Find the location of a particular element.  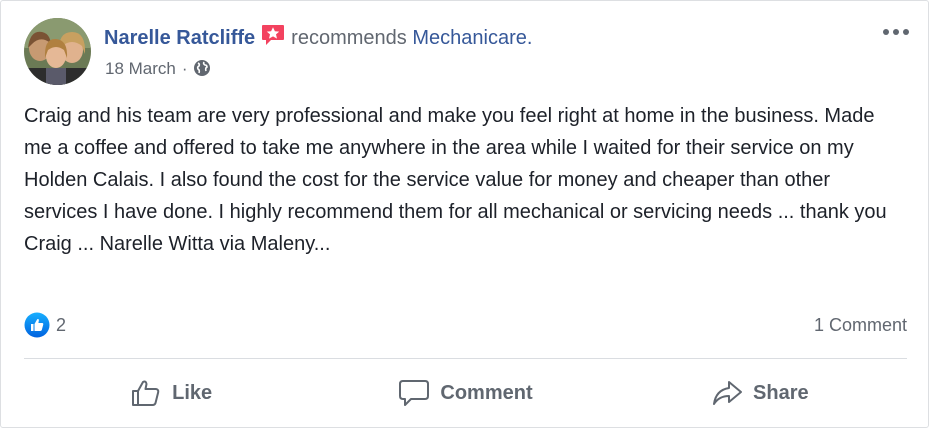

comment-bubble-icon is located at coordinates (414, 393).